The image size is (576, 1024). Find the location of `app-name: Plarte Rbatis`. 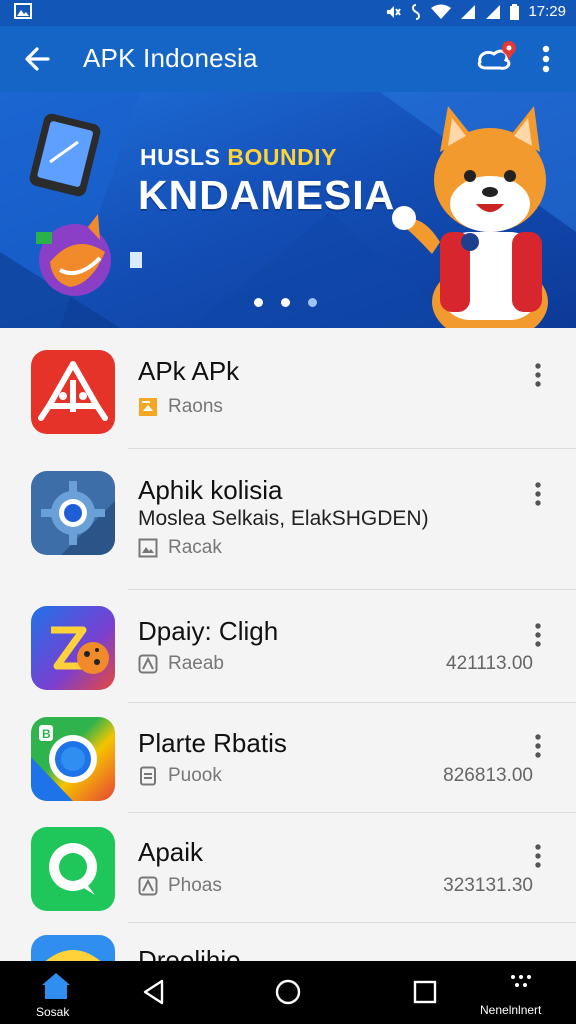

app-name: Plarte Rbatis is located at coordinates (212, 743).